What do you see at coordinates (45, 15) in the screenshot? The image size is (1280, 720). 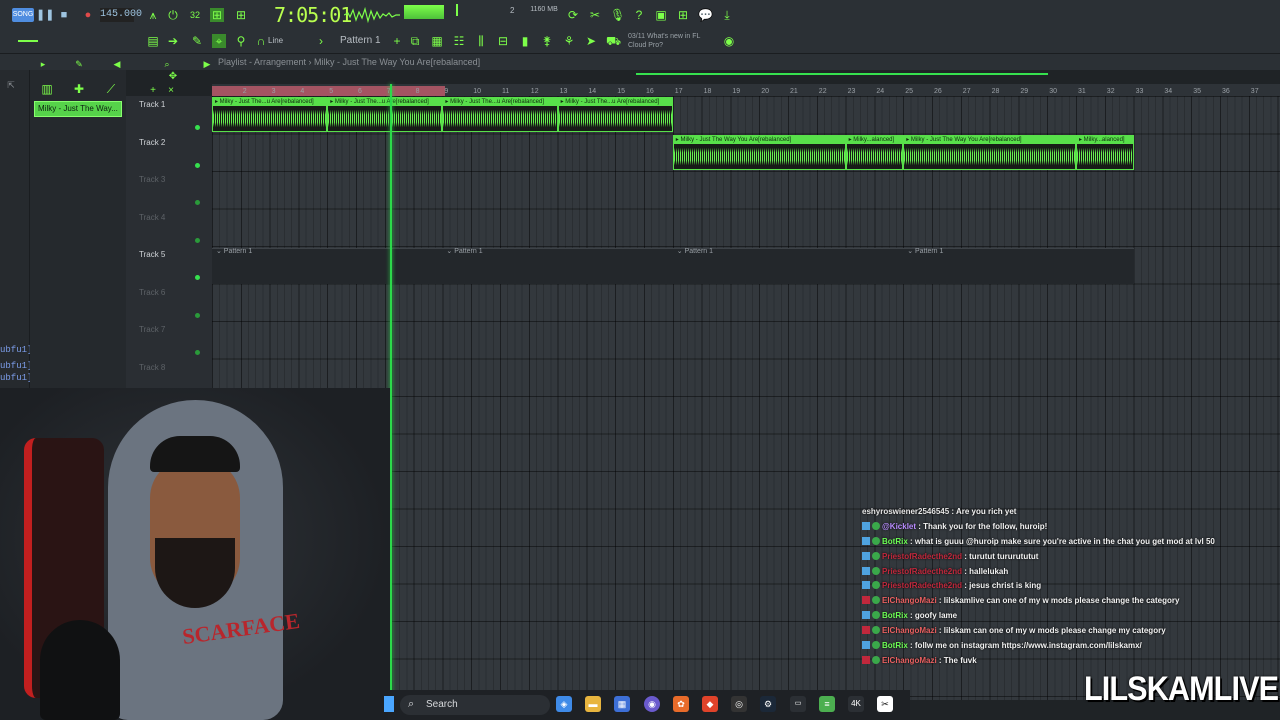 I see `pause-icon: ❚❚` at bounding box center [45, 15].